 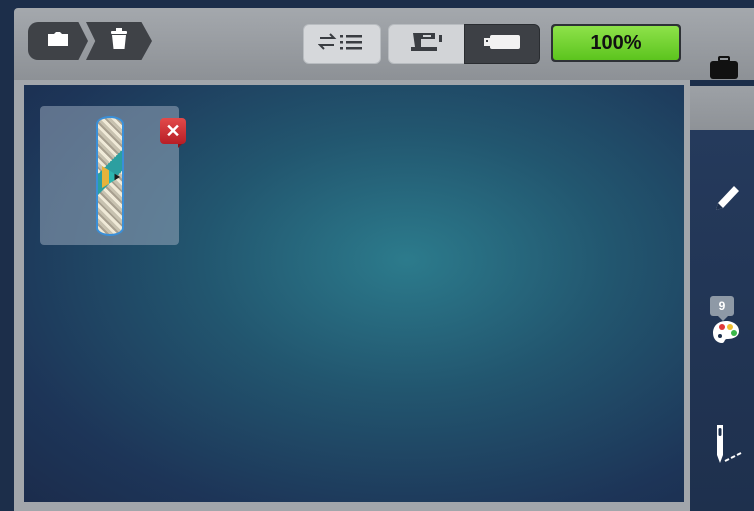 What do you see at coordinates (722, 306) in the screenshot?
I see `color-count-badge: 9` at bounding box center [722, 306].